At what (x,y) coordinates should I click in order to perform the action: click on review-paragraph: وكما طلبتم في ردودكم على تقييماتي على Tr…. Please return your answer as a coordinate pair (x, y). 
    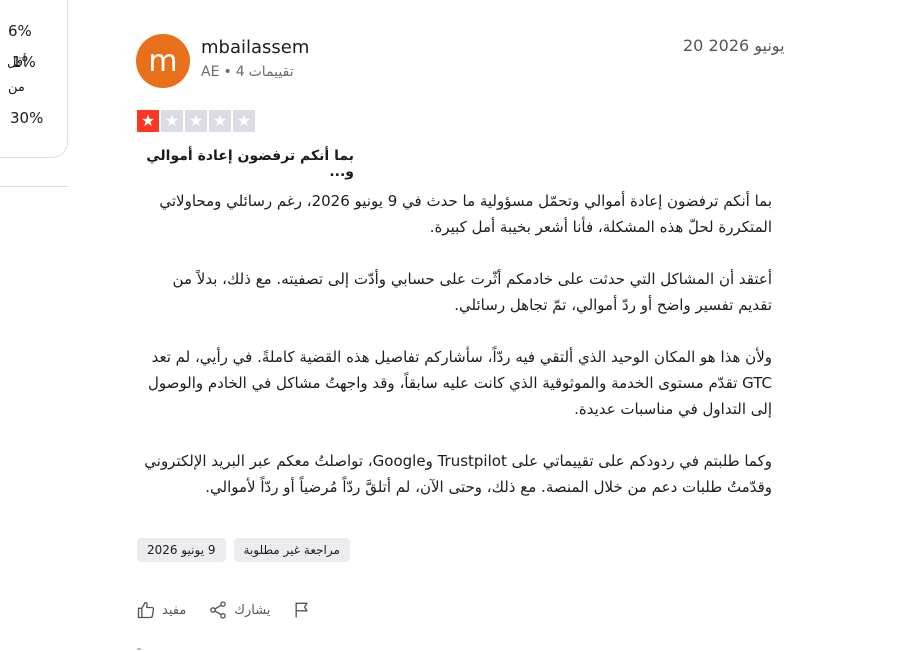
    Looking at the image, I should click on (458, 474).